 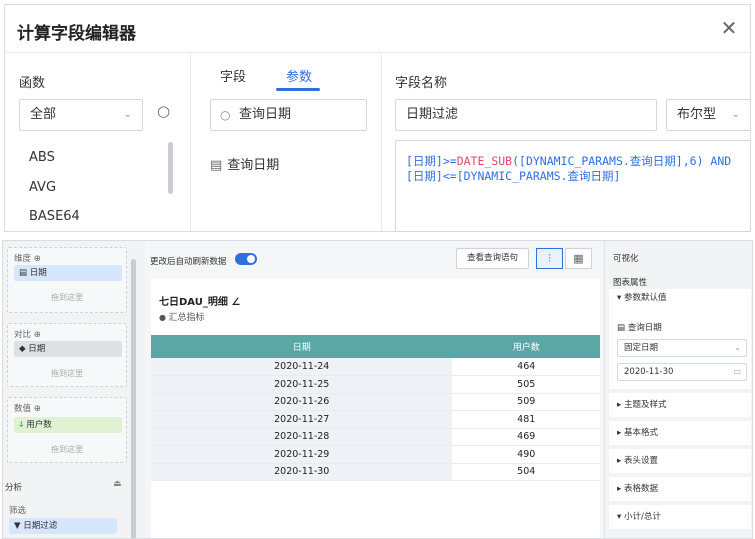 I want to click on compare-label: 对比 ⊕, so click(x=27, y=335).